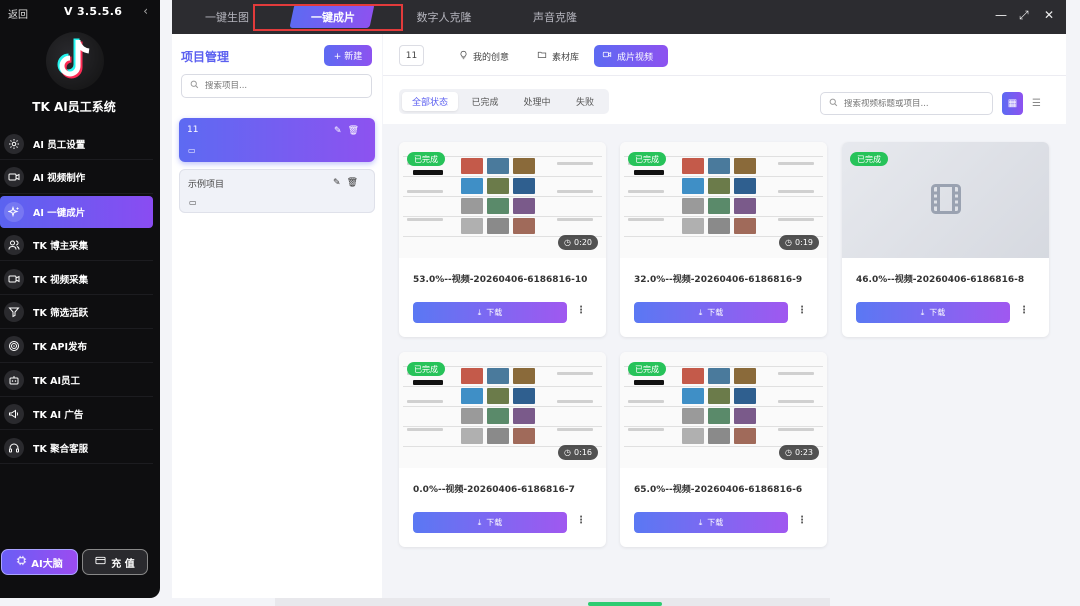 This screenshot has width=1080, height=606. I want to click on duration-badge: ◷ 0:19, so click(799, 242).